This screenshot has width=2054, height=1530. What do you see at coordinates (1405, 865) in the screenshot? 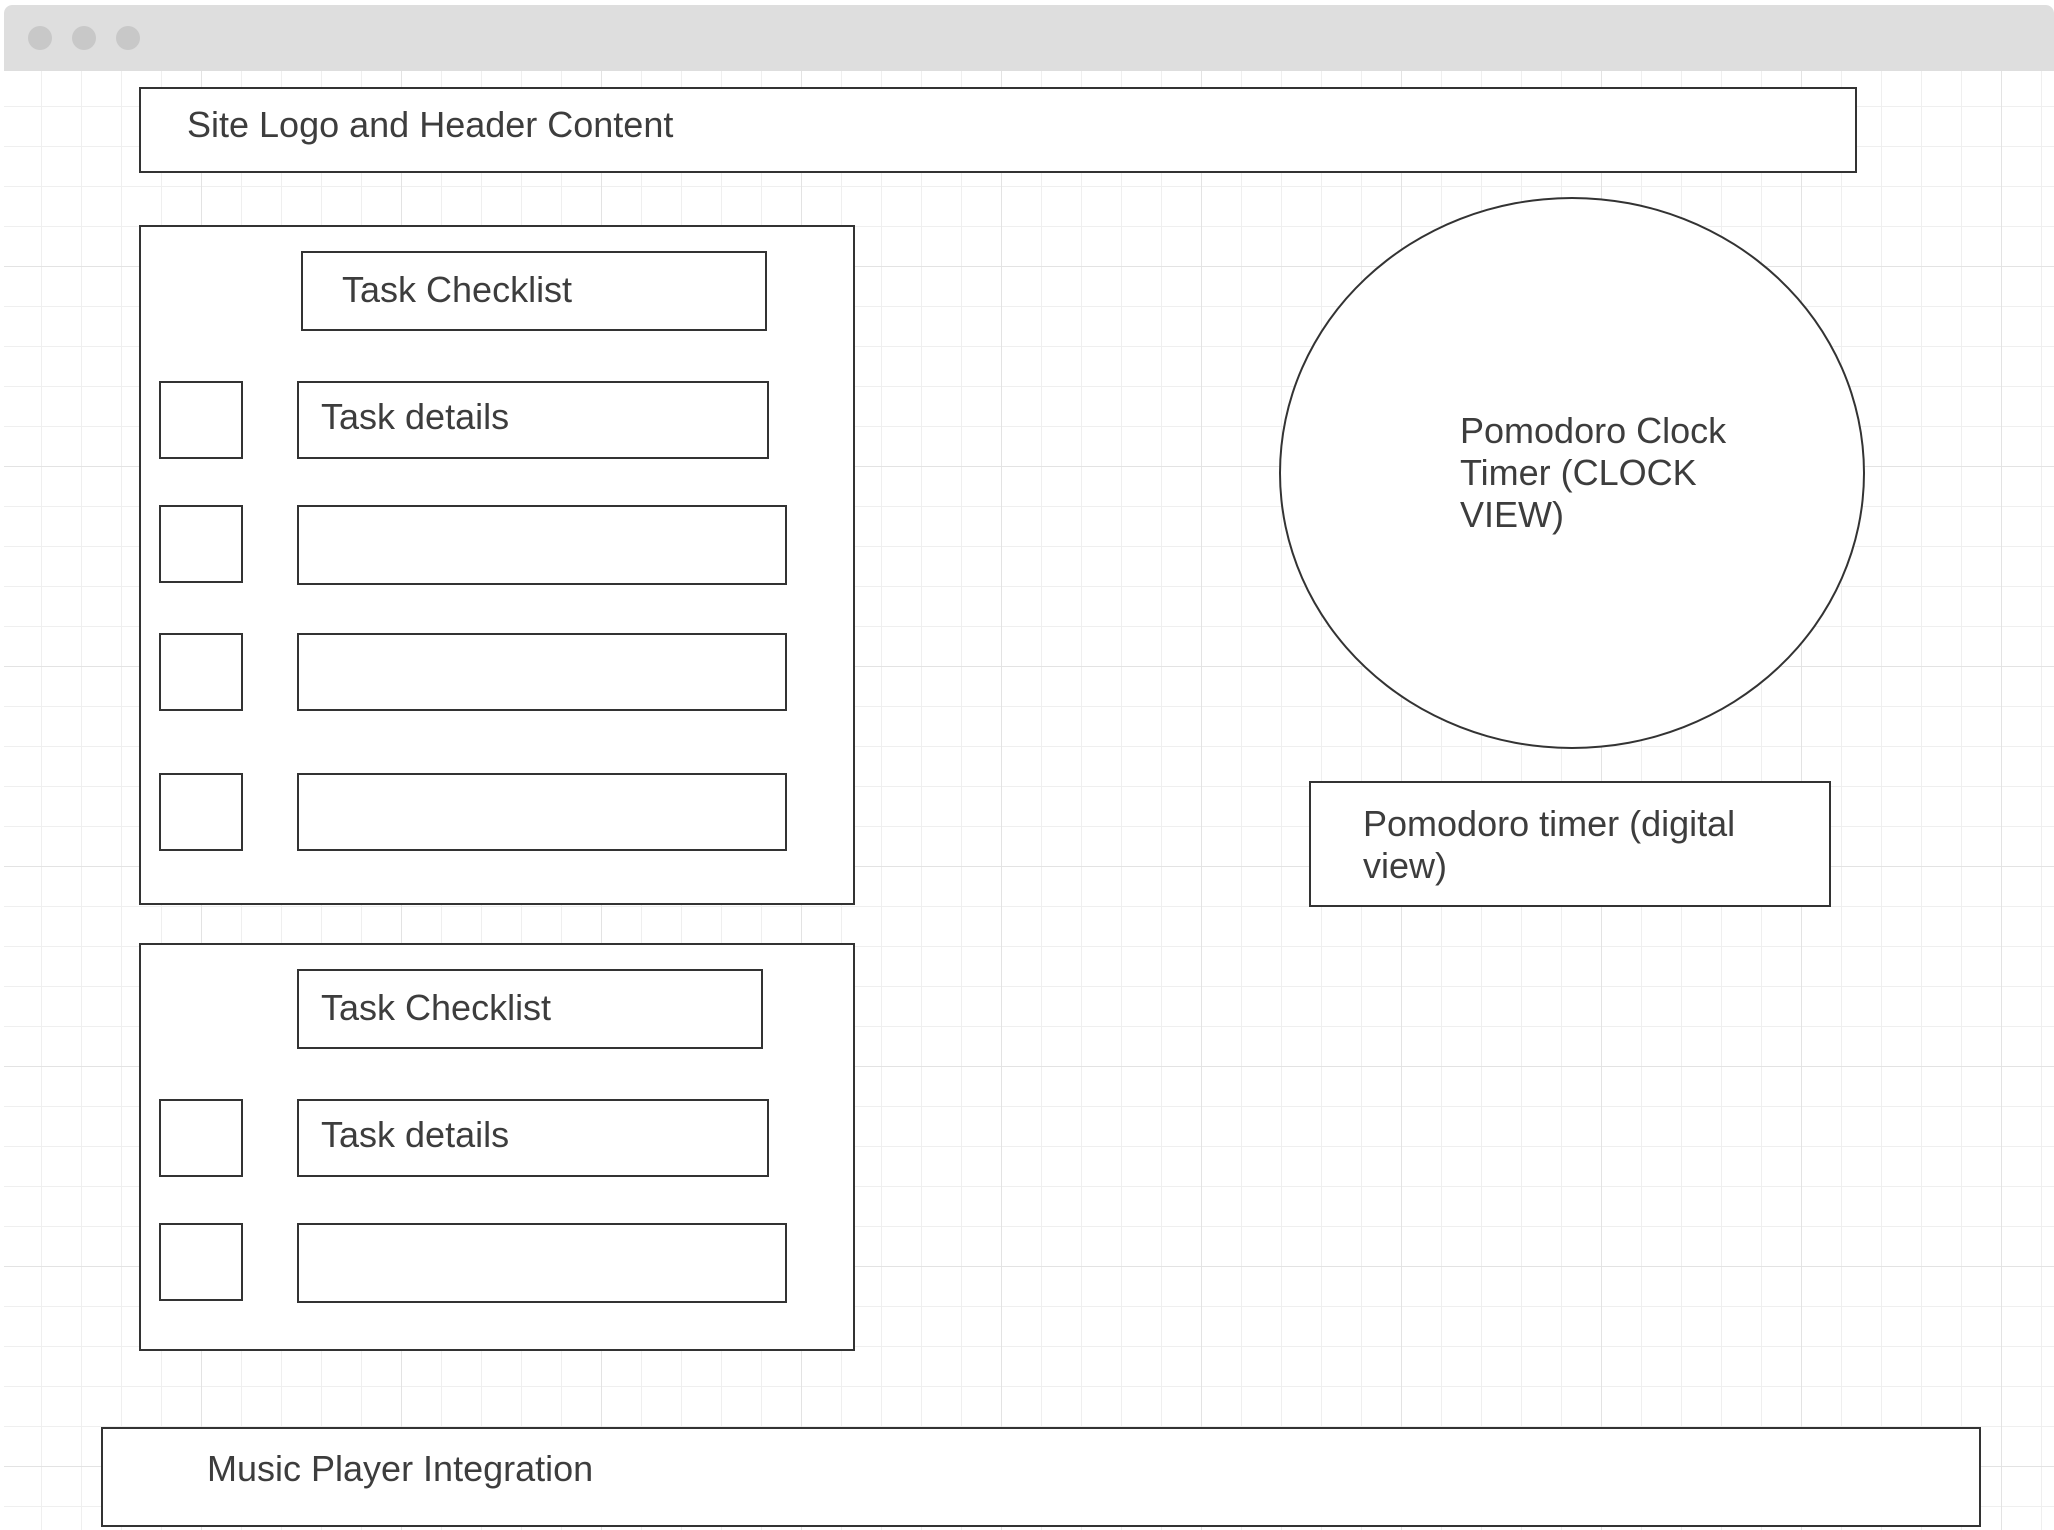
I see `pomodoro-digital-label-line-2: view)` at bounding box center [1405, 865].